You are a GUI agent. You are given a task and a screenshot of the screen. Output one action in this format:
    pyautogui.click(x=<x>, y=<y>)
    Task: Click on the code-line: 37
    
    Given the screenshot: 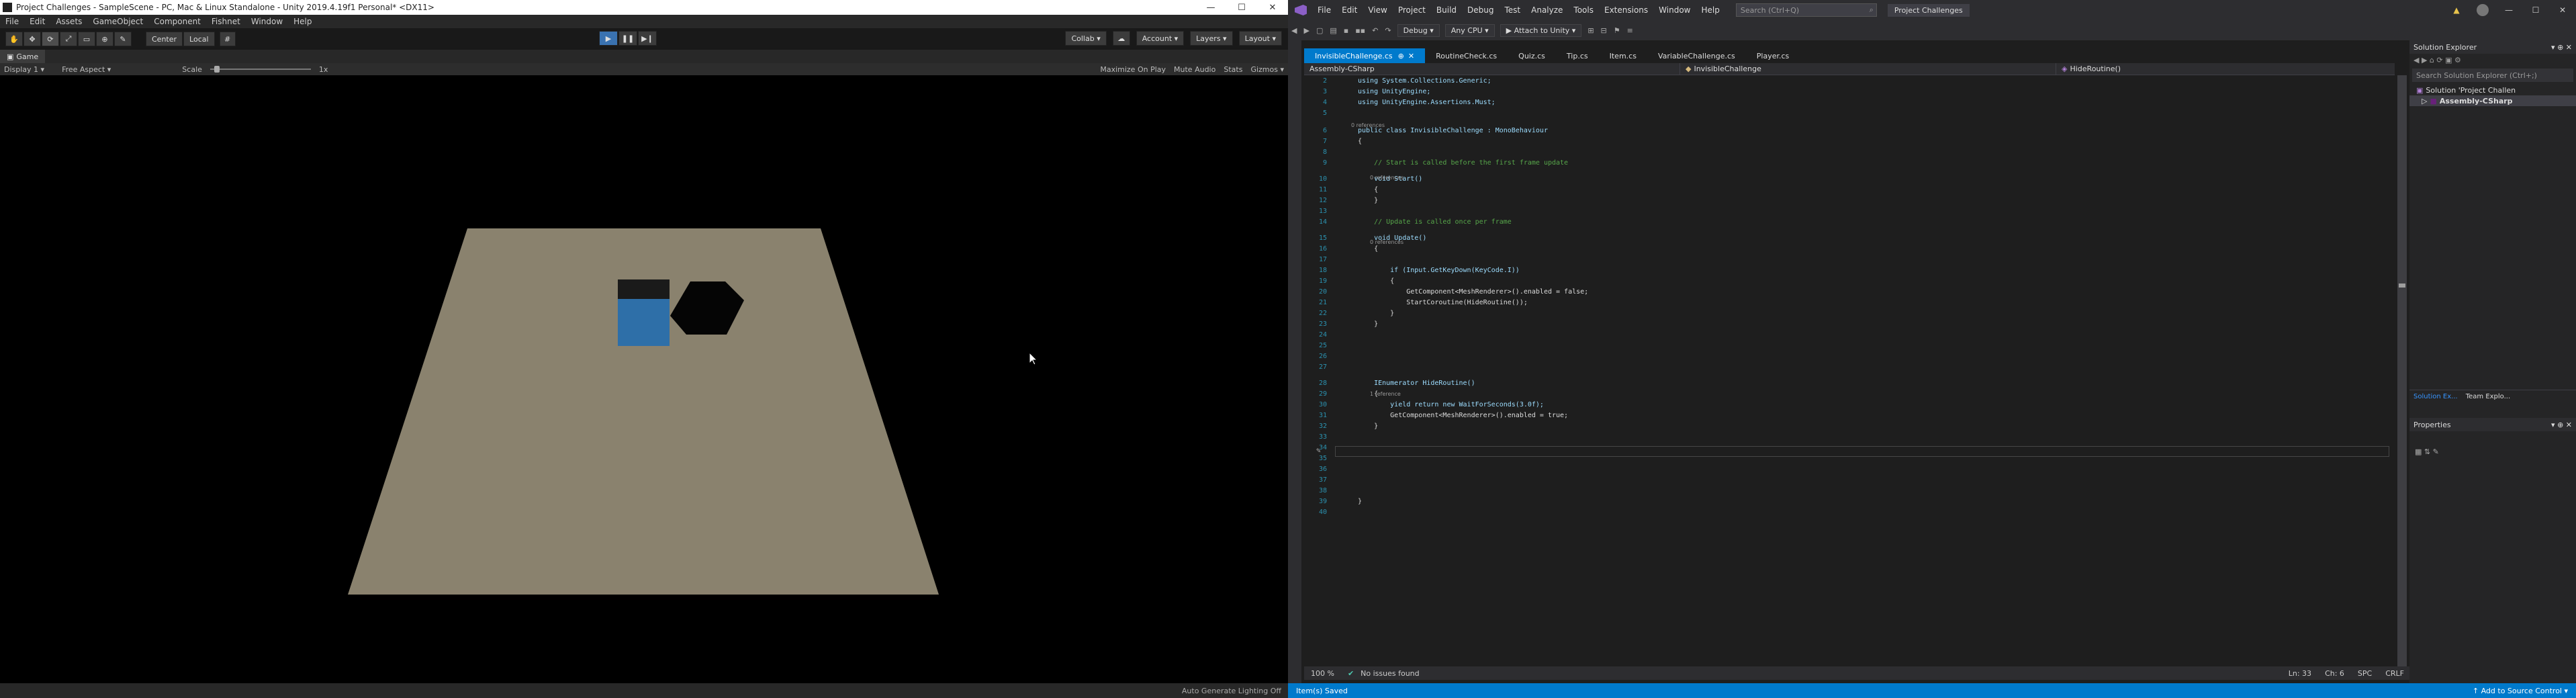 What is the action you would take?
    pyautogui.click(x=1848, y=479)
    